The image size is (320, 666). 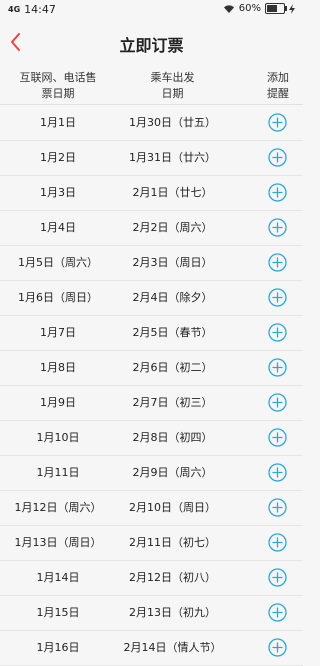 I want to click on battery-icon, so click(x=276, y=8).